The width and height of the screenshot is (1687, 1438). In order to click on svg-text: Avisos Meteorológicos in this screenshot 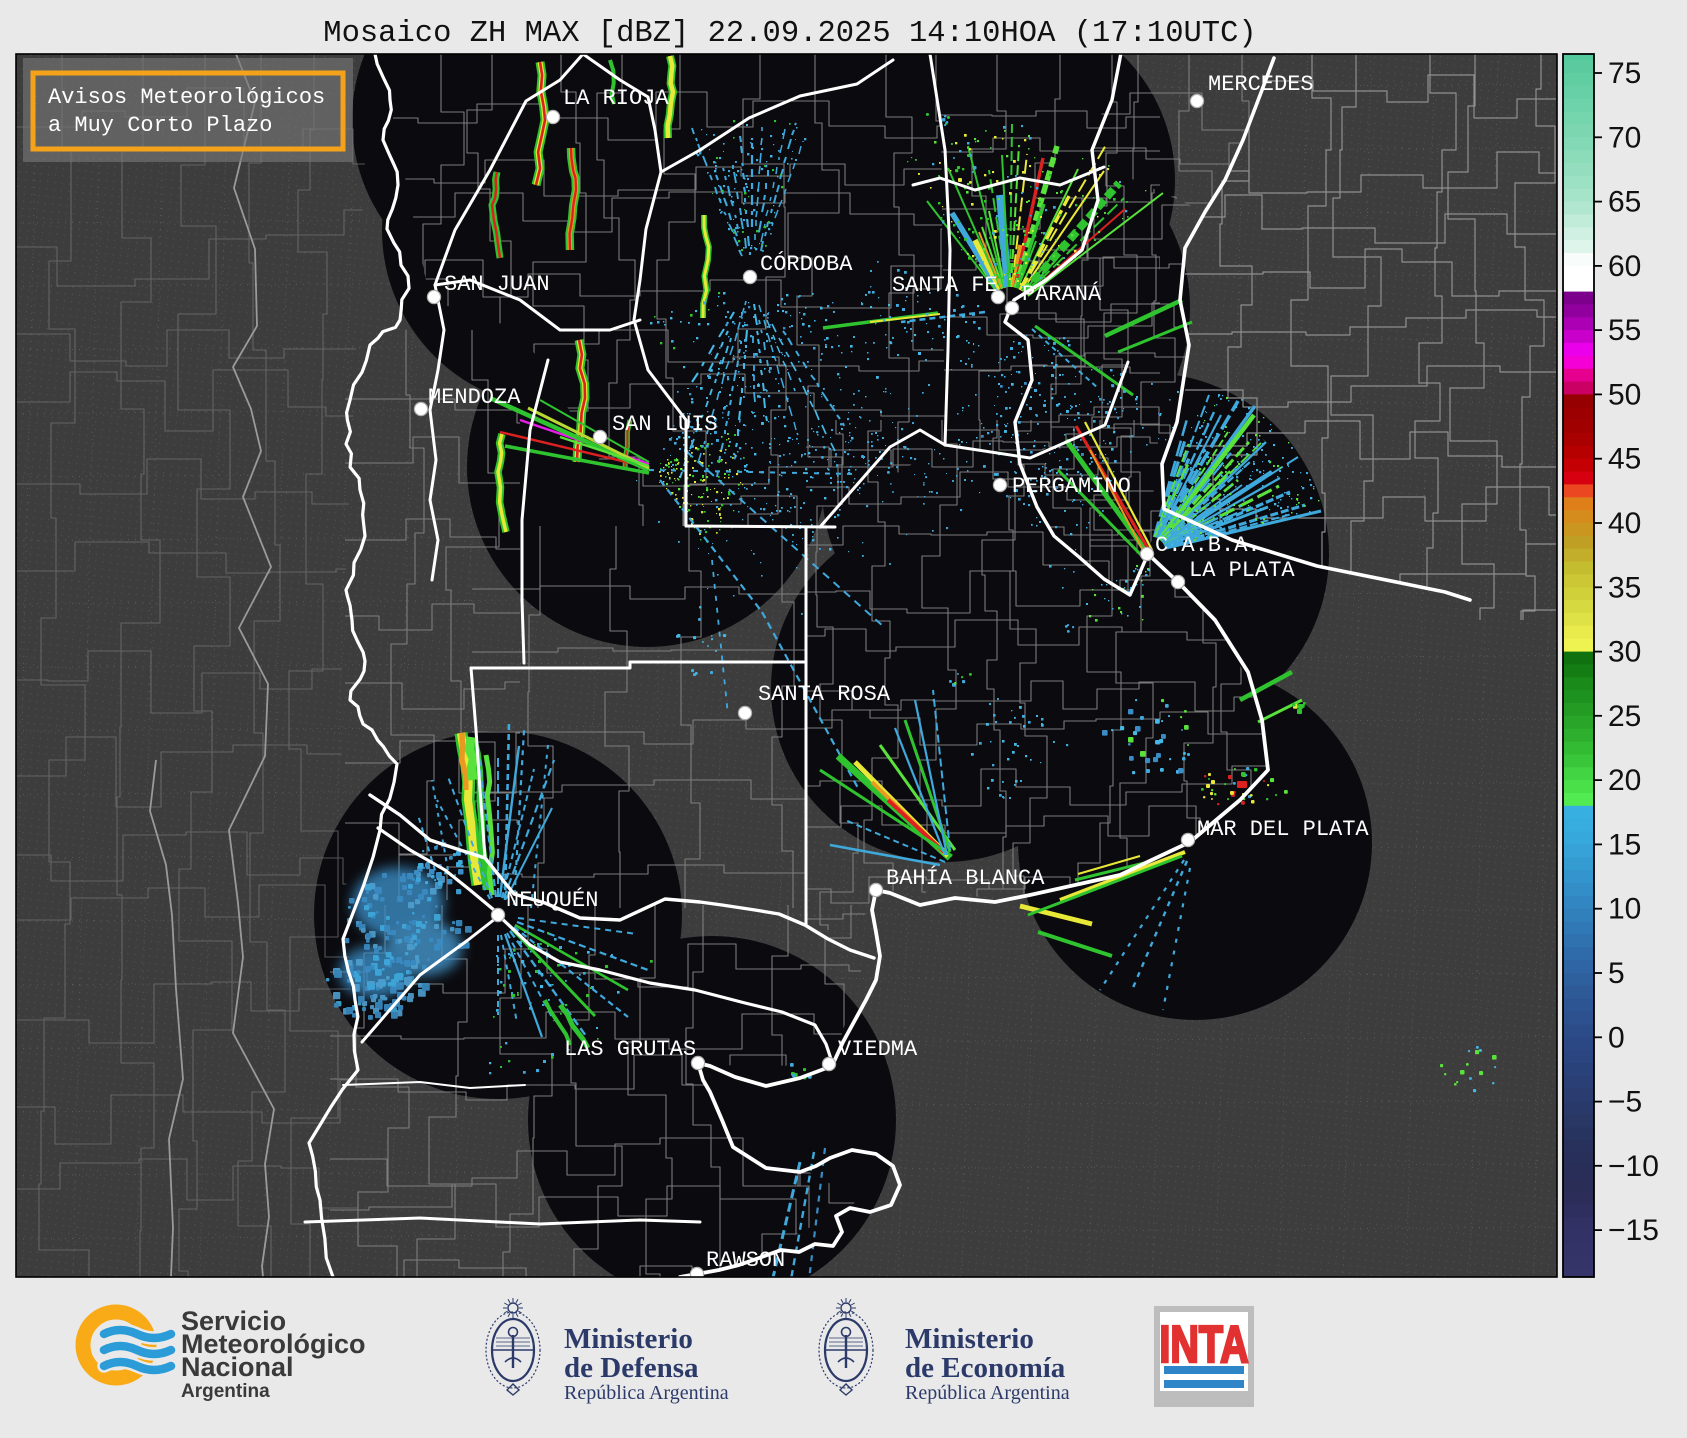, I will do `click(186, 97)`.